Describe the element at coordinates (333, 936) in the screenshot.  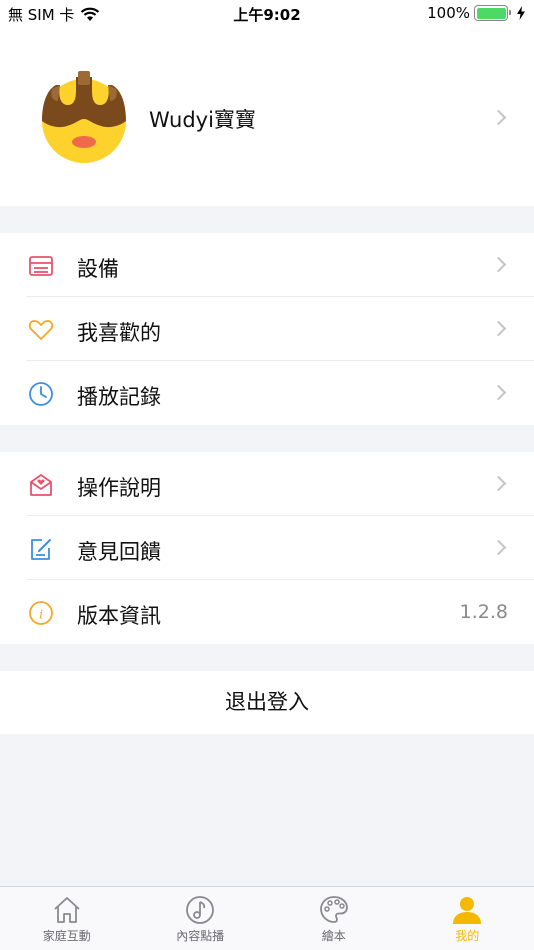
I see `tab-label-picturebook: 繪本` at that location.